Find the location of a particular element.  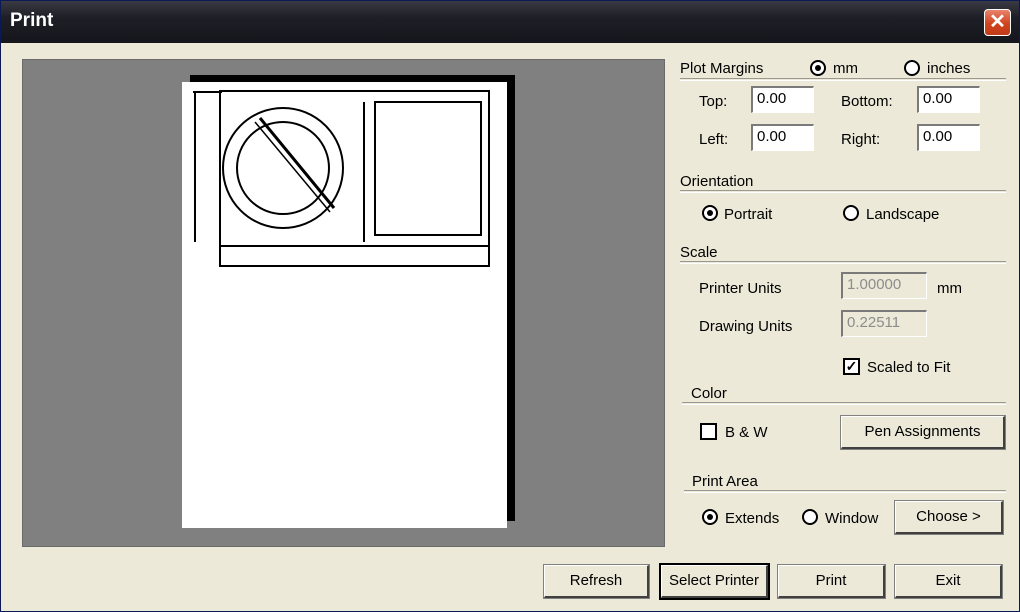

close-icon: ✕ is located at coordinates (997, 22).